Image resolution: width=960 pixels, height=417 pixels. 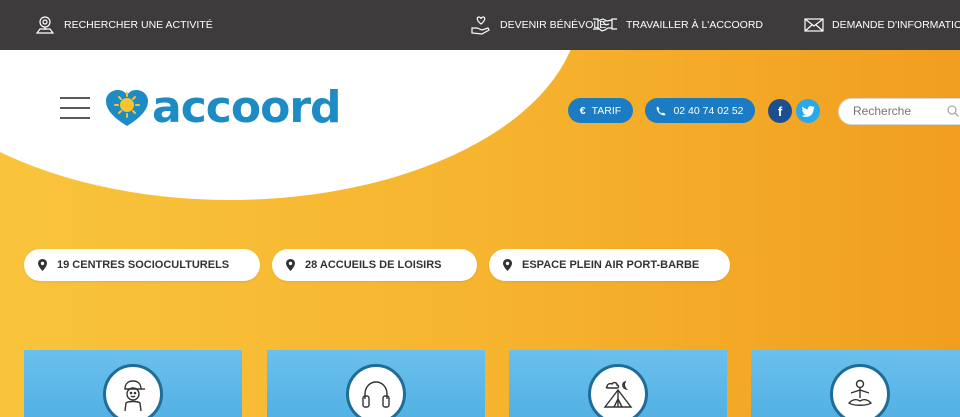 I want to click on info-request-link: DEMANDE D'INFORMATION, so click(x=882, y=25).